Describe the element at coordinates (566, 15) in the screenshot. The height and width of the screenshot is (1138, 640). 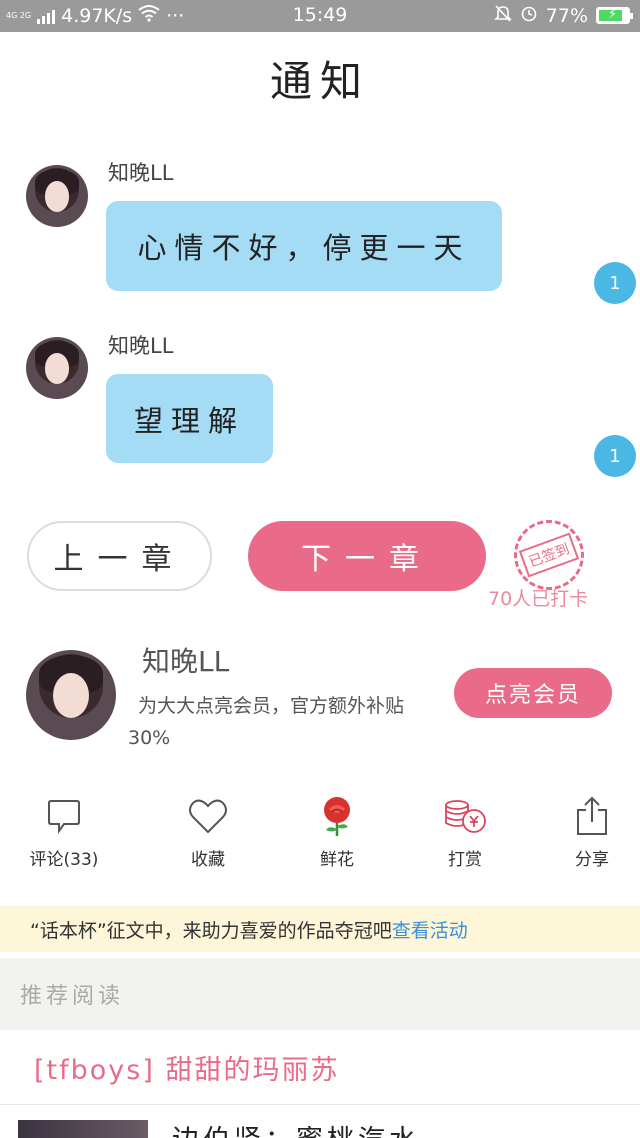
I see `battery-percent: 77%` at that location.